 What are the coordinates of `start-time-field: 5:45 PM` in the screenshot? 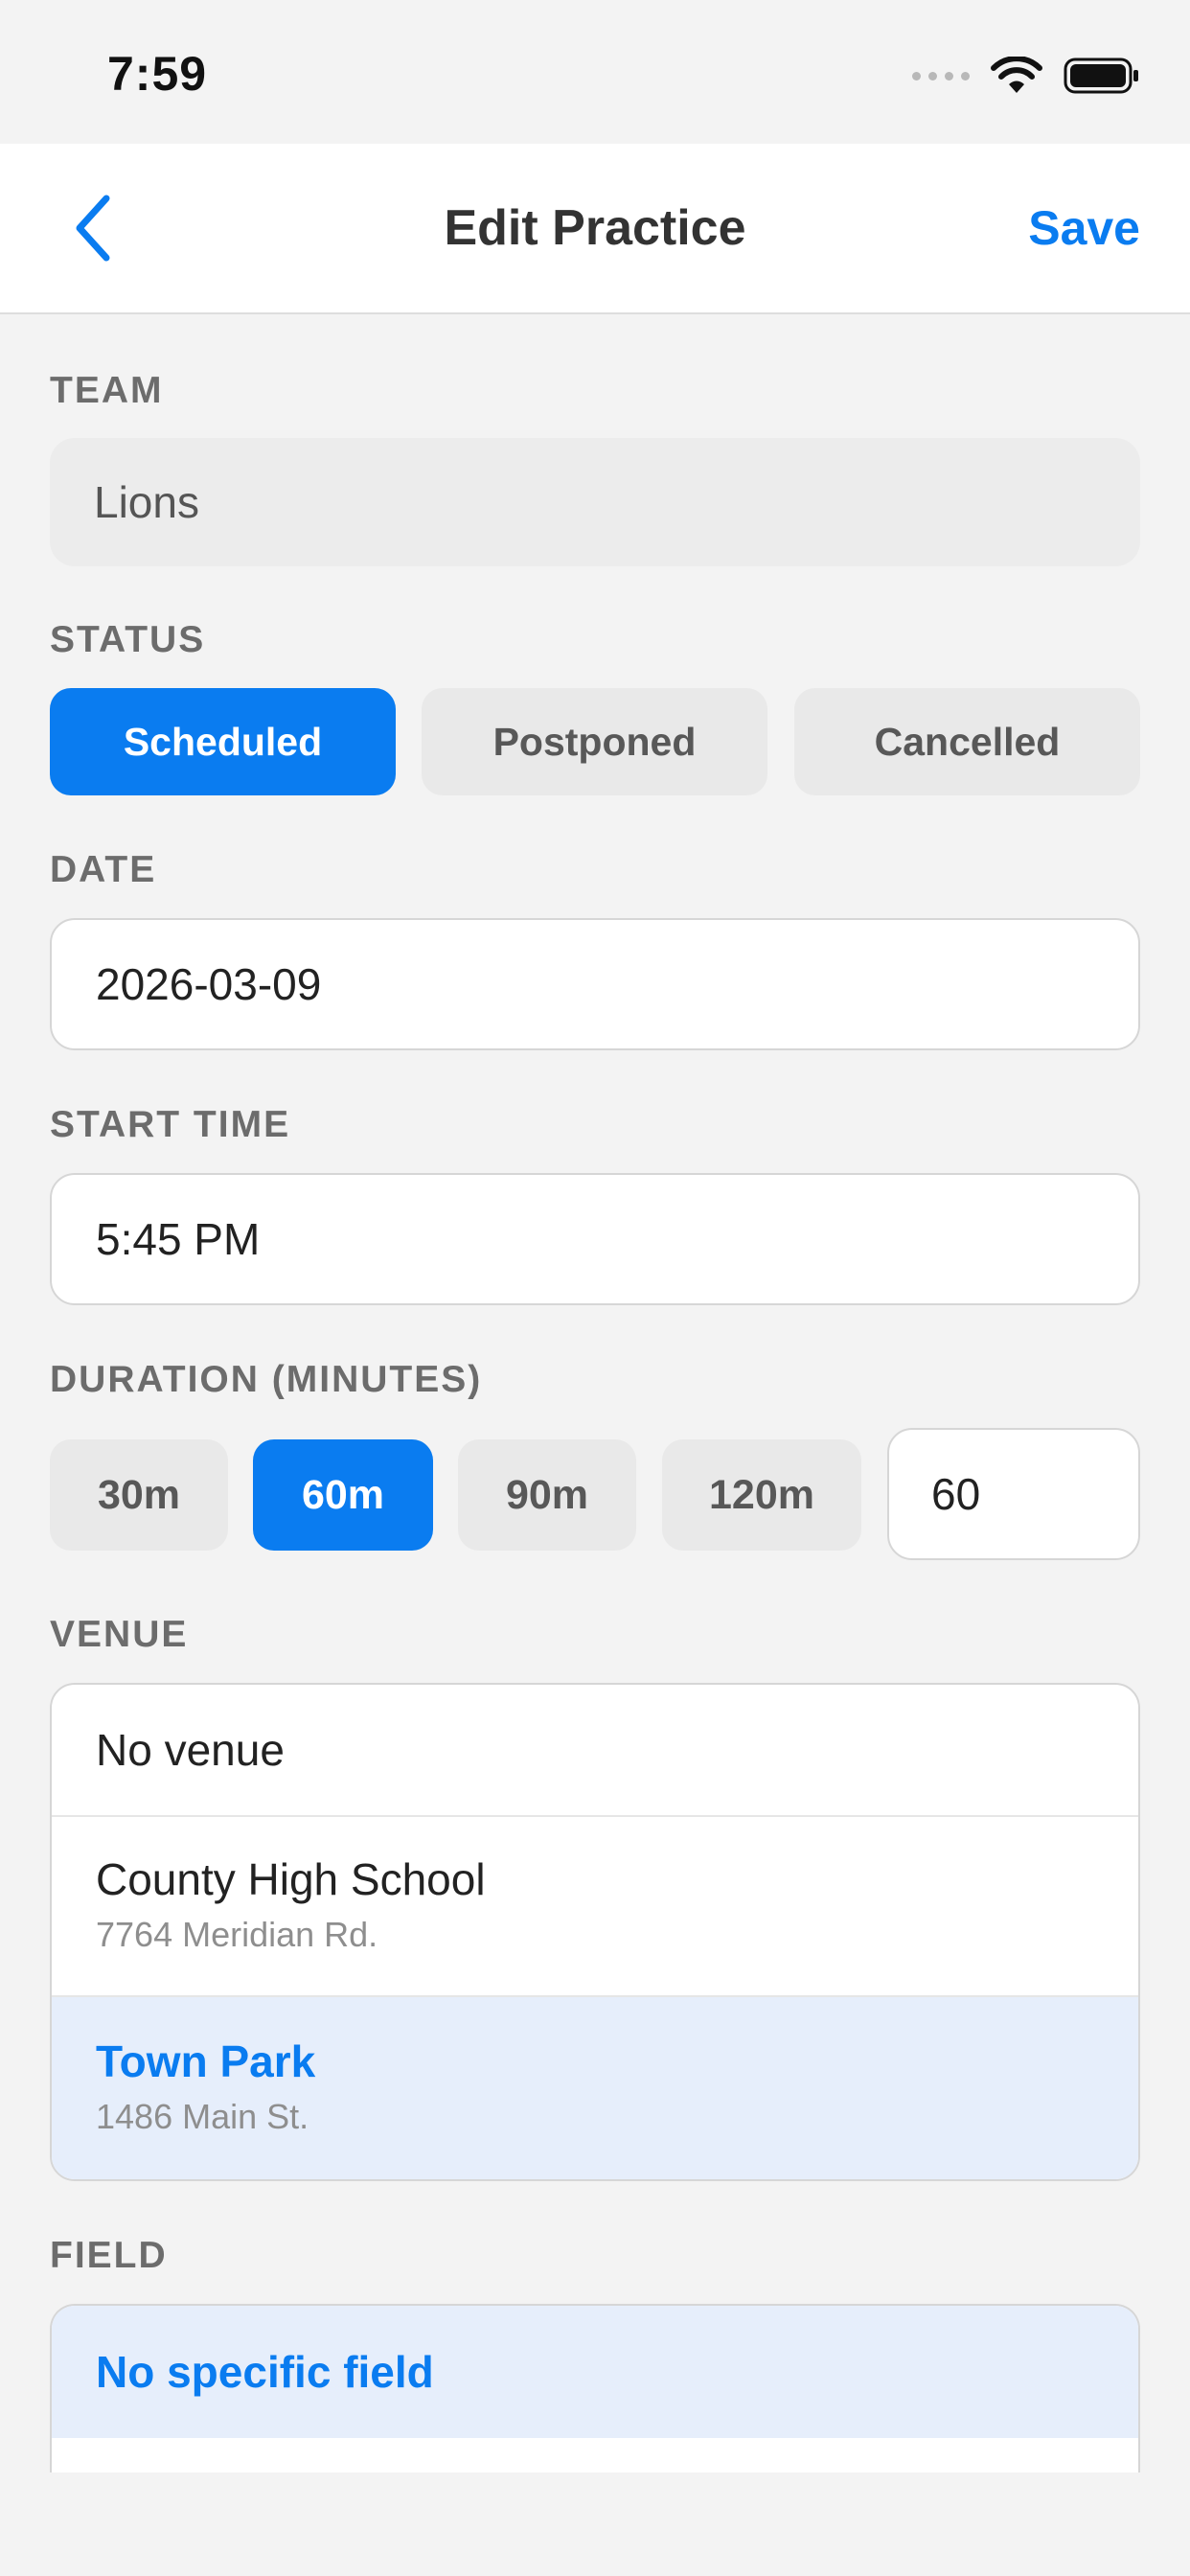 It's located at (595, 1239).